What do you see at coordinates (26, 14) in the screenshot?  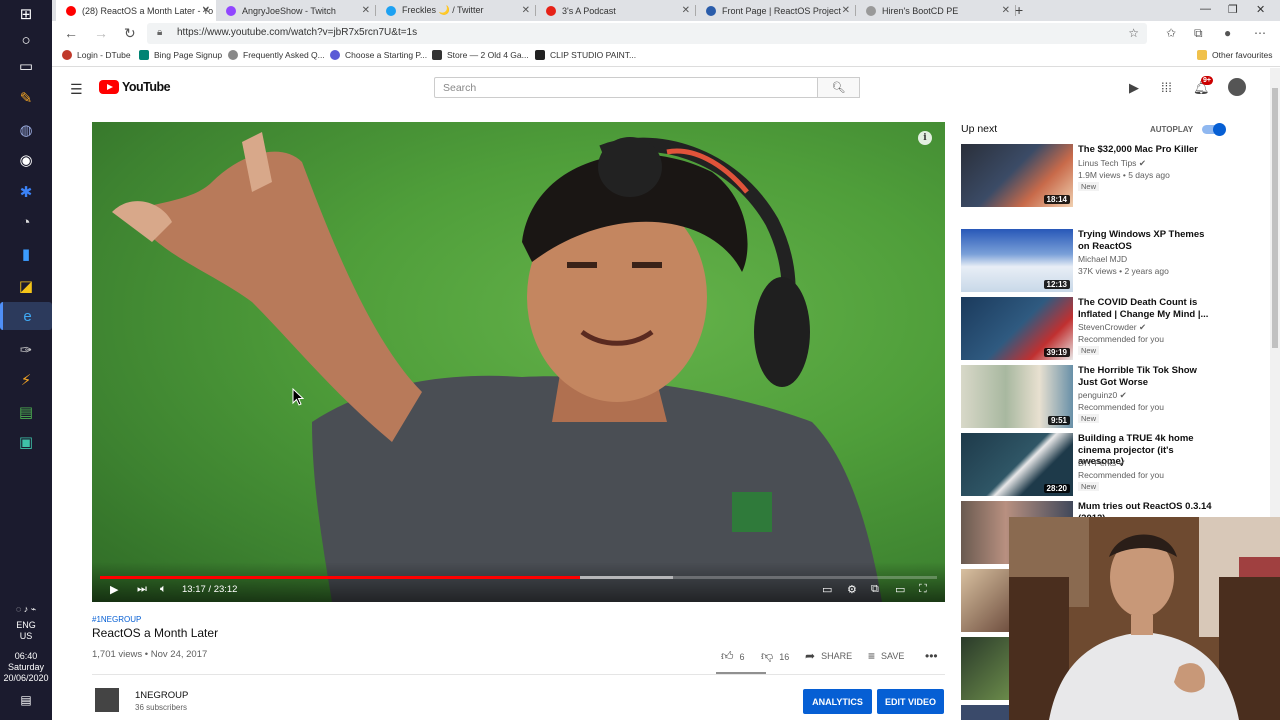 I see `windows-start-icon: ⊞` at bounding box center [26, 14].